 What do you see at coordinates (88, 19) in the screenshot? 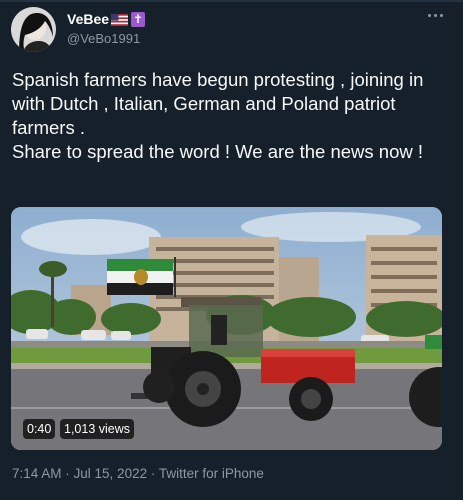
I see `display-name-text: VeBee` at bounding box center [88, 19].